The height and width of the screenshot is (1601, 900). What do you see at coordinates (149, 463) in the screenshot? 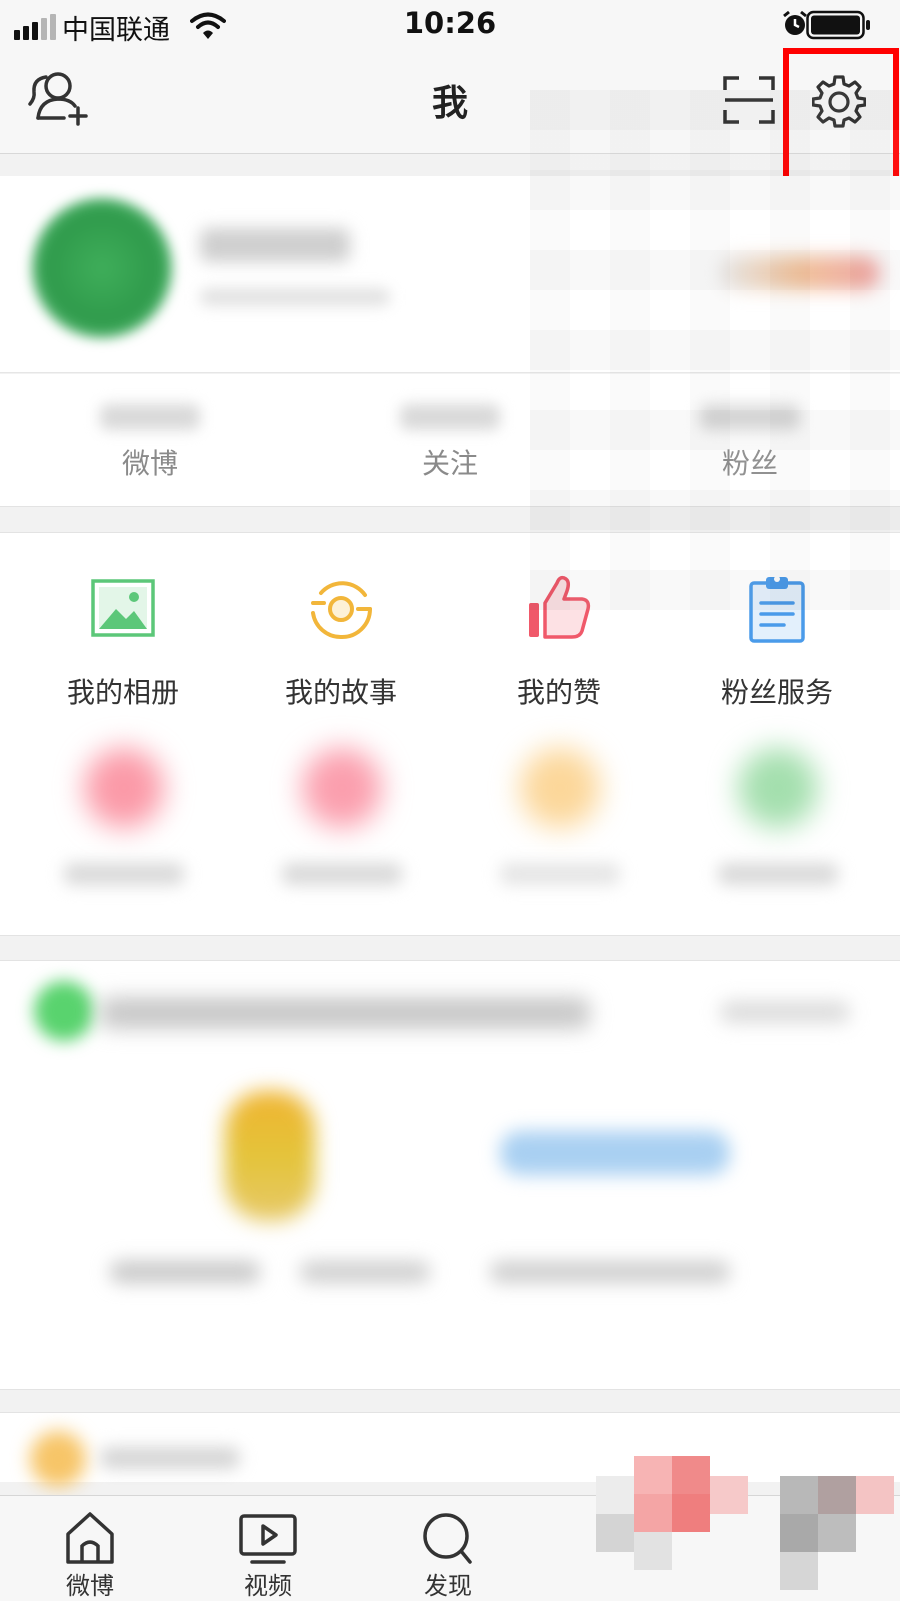
I see `stat-label: 微博` at bounding box center [149, 463].